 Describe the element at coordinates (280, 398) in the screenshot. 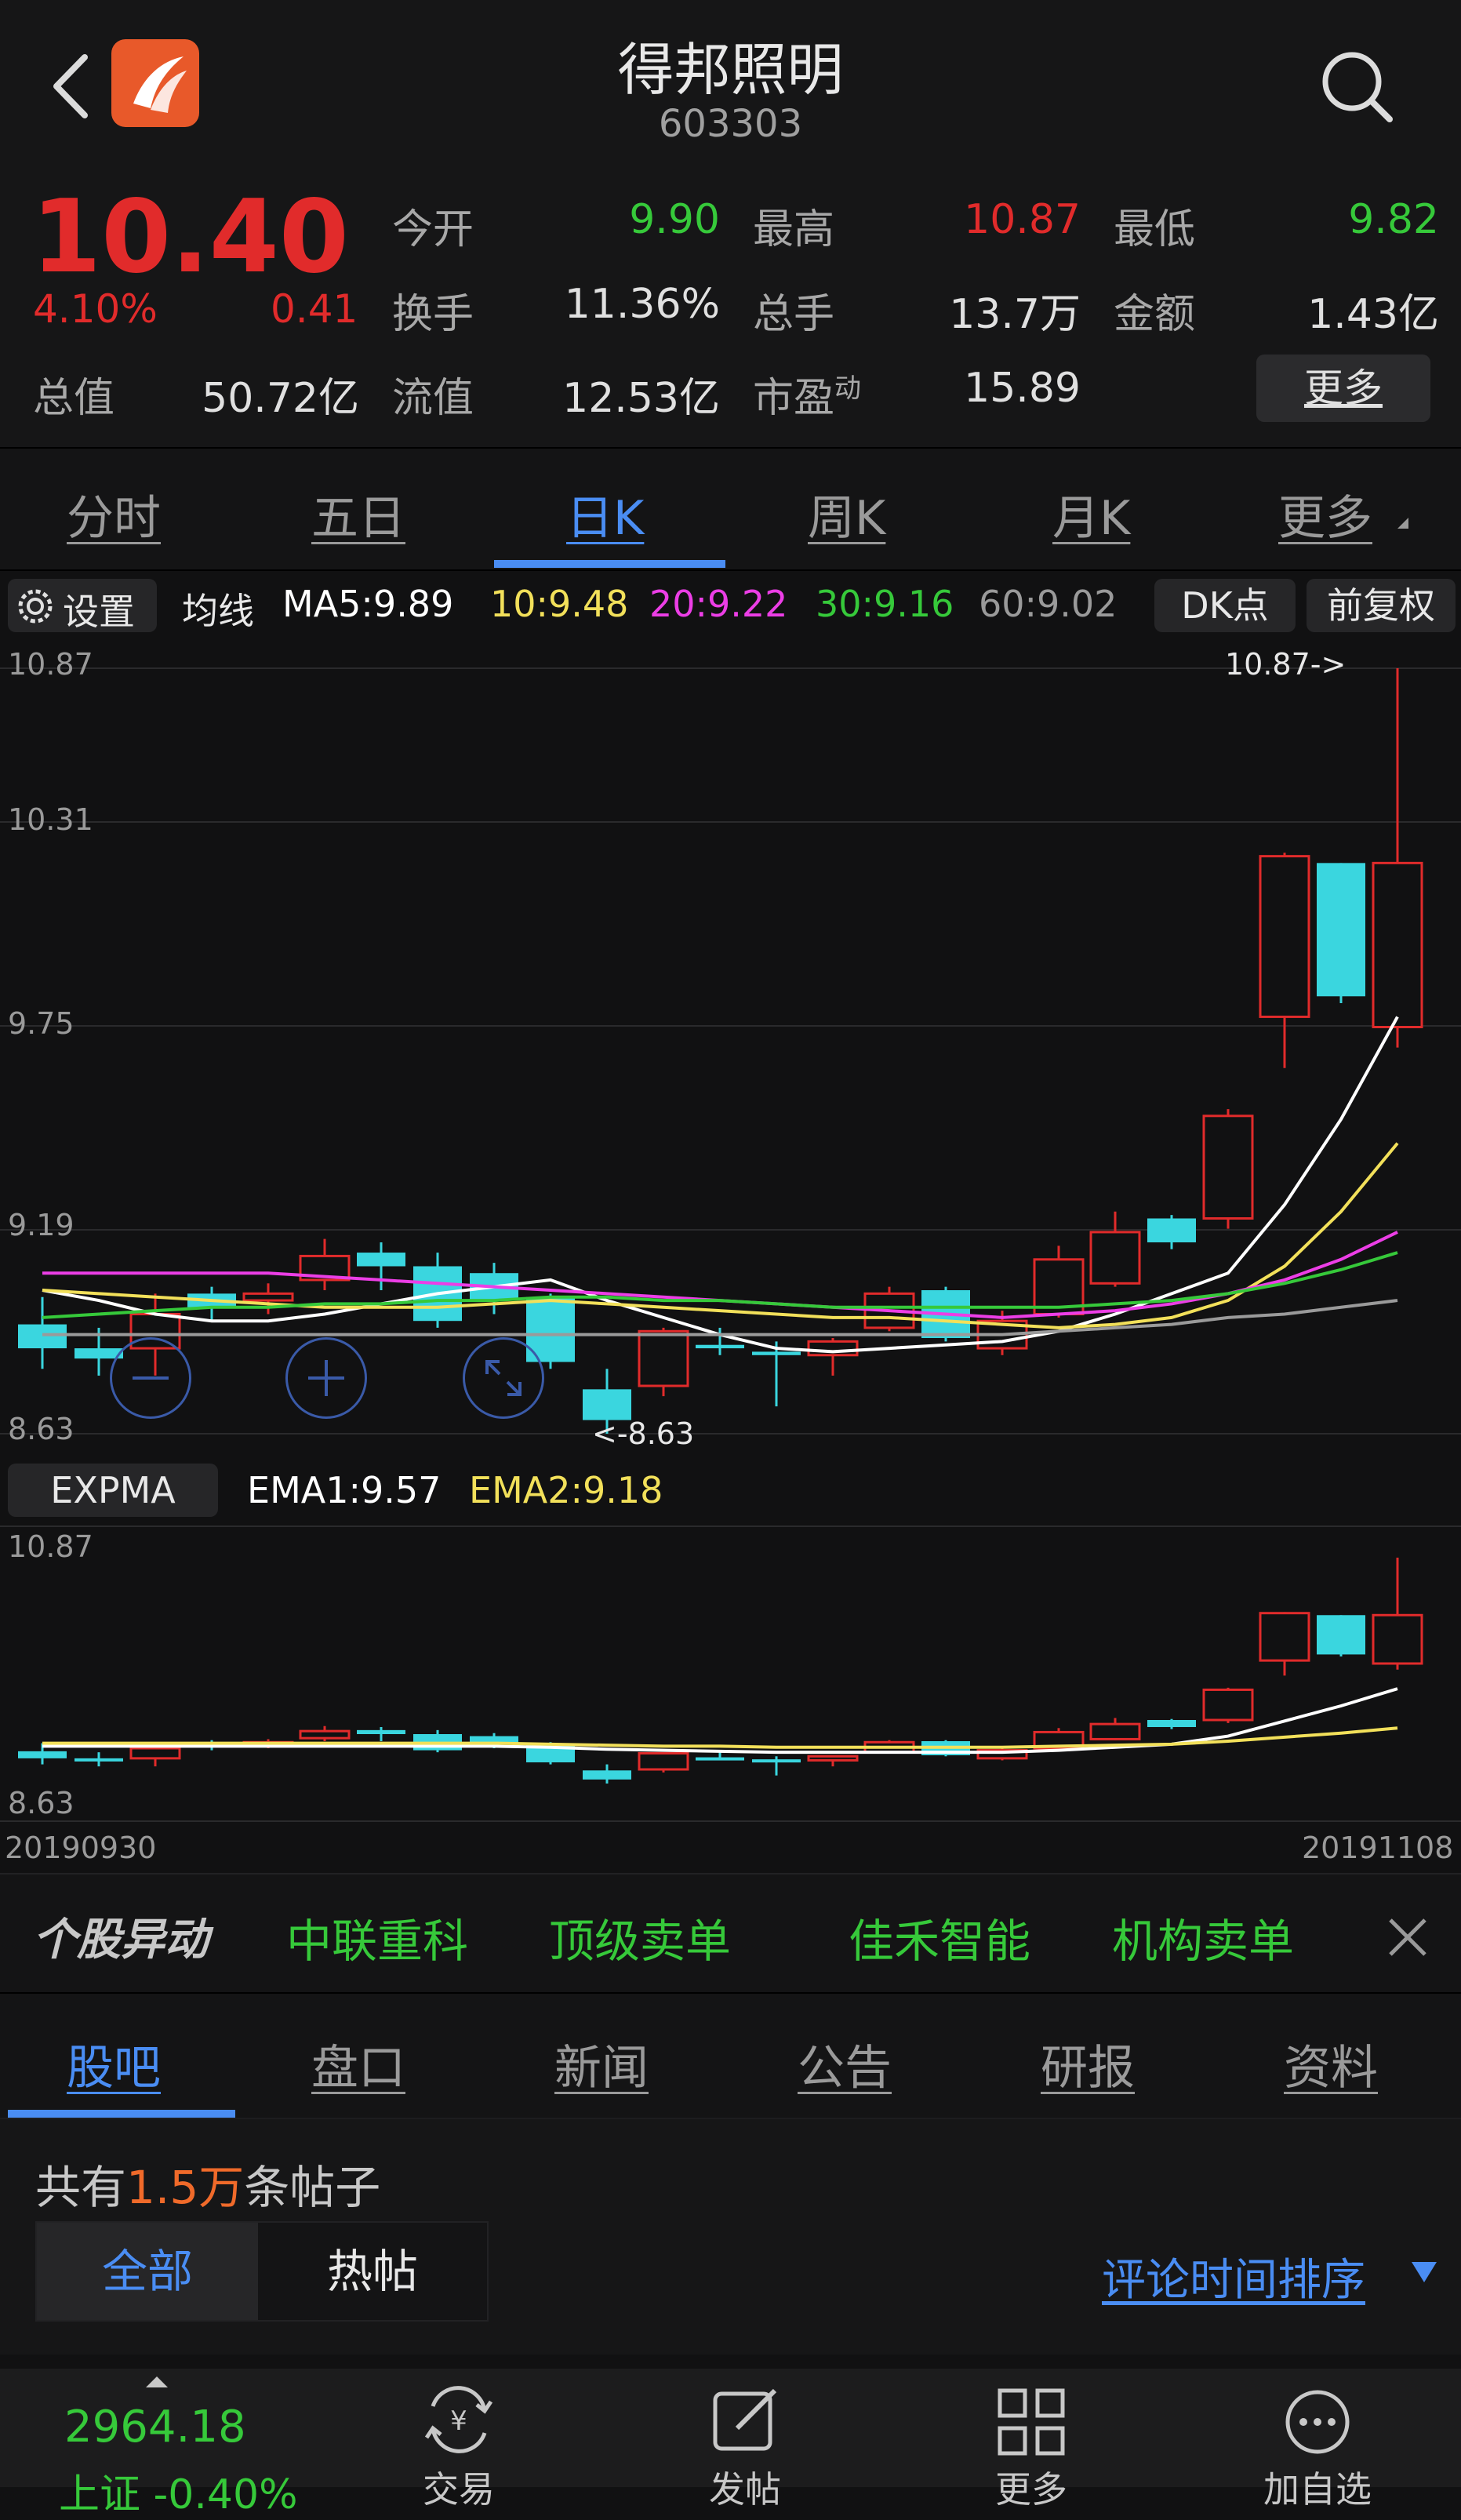

I see `total-value: 50.72亿` at that location.